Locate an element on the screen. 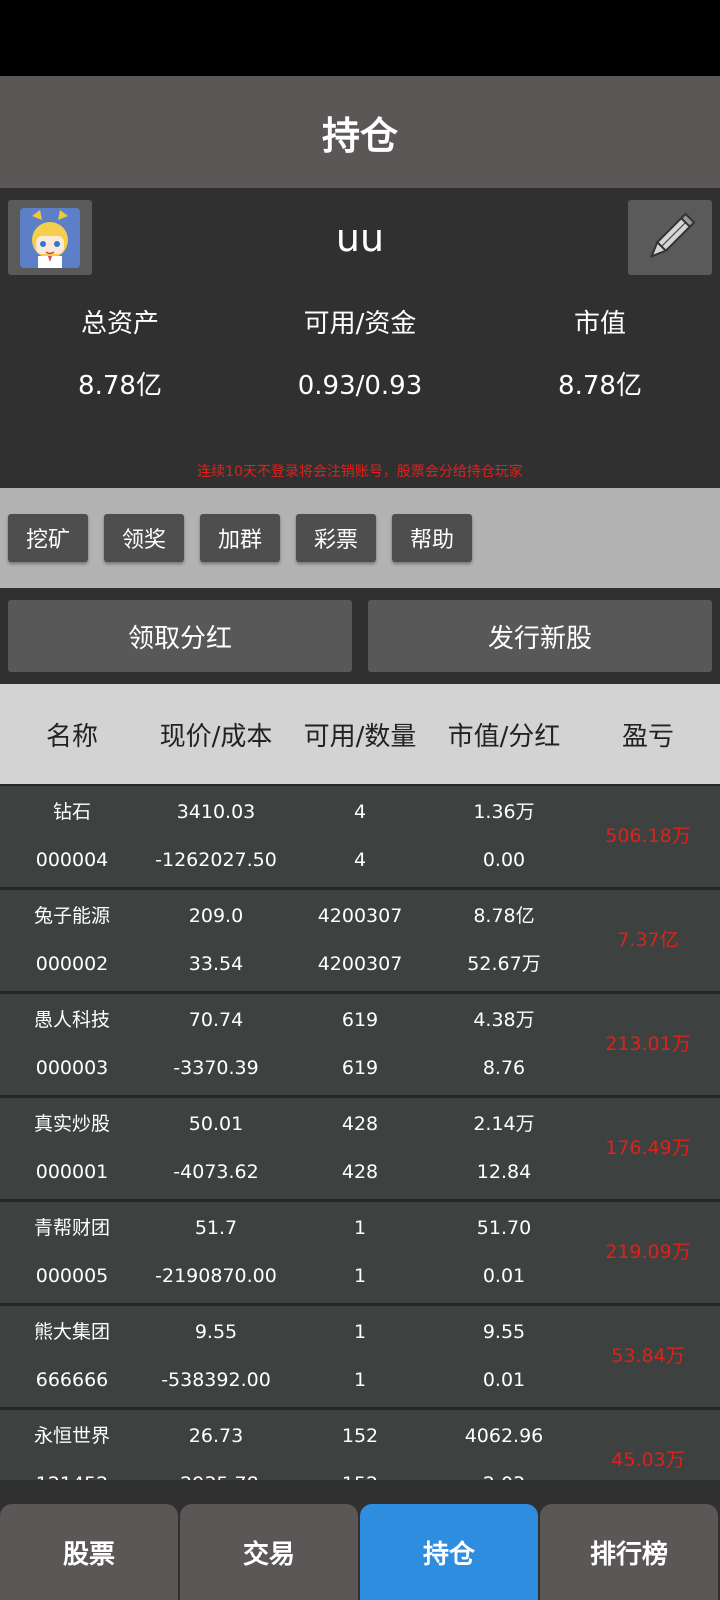 This screenshot has height=1600, width=720. market-value: 4062.96 is located at coordinates (504, 1436).